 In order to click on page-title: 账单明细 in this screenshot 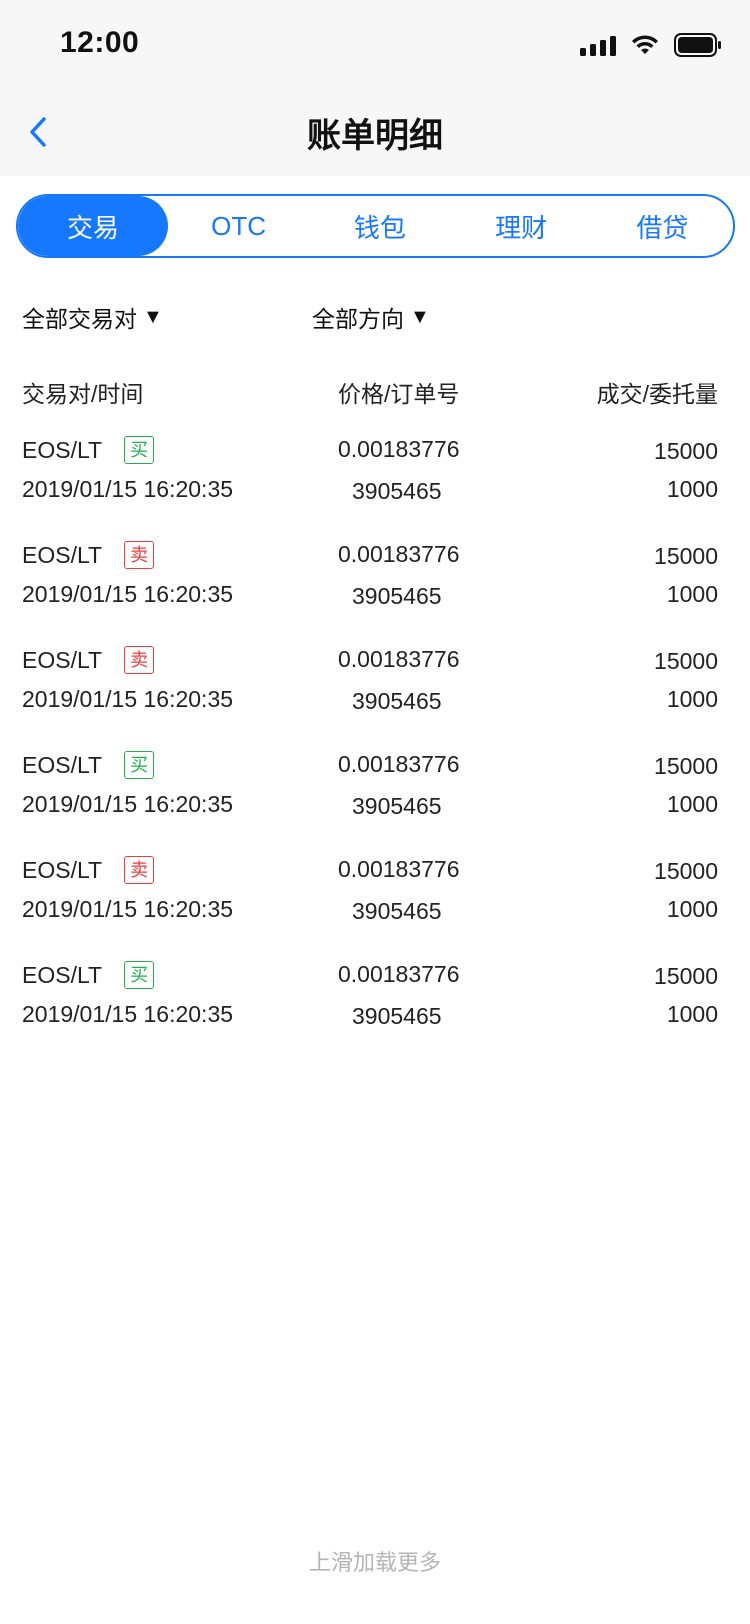, I will do `click(375, 136)`.